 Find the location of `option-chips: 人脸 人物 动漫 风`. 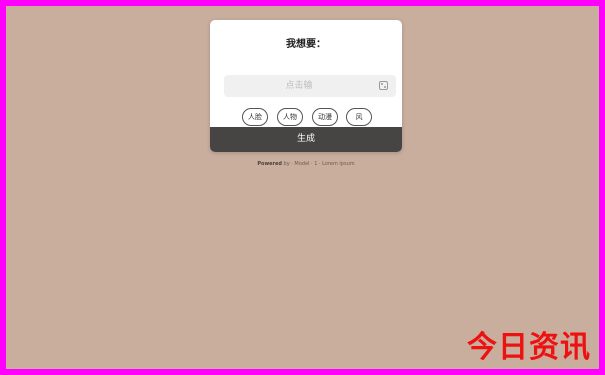

option-chips: 人脸 人物 动漫 风 is located at coordinates (307, 117).